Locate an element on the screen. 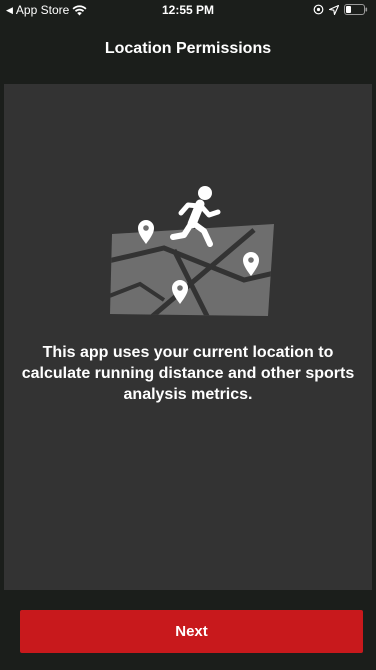 This screenshot has width=376, height=670. nav-bar: Location Permissions is located at coordinates (188, 52).